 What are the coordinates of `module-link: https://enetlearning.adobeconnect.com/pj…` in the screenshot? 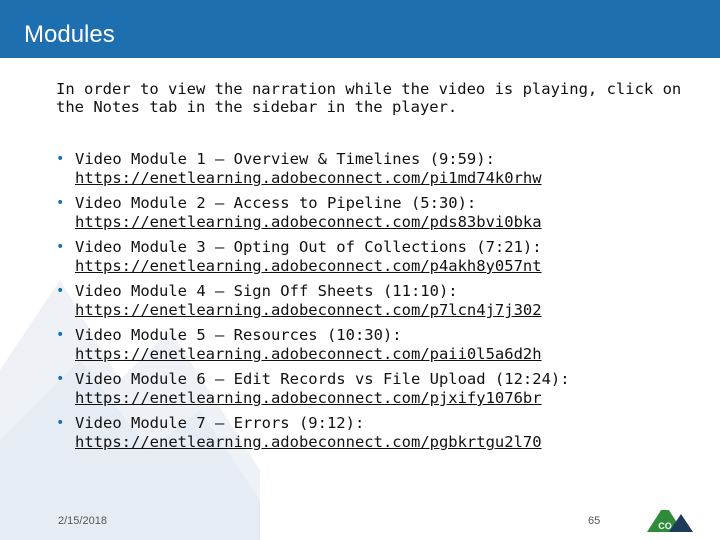 It's located at (385, 398).